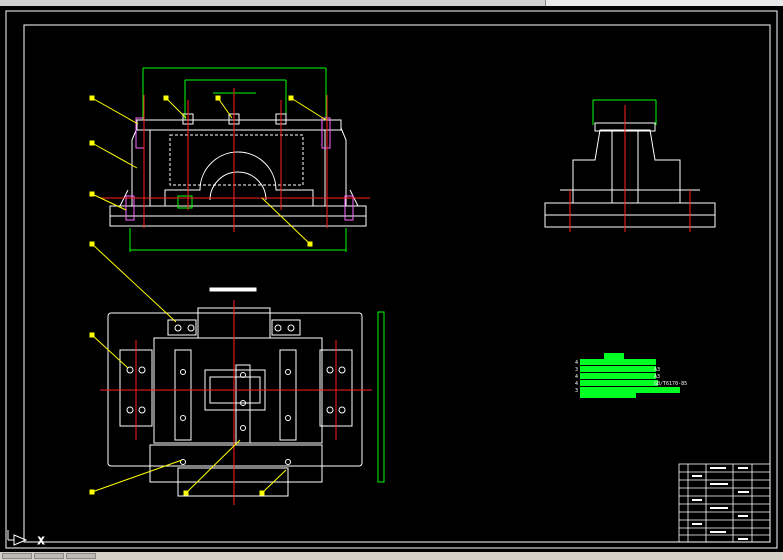  What do you see at coordinates (576, 384) in the screenshot?
I see `bom-row-4-no: 4` at bounding box center [576, 384].